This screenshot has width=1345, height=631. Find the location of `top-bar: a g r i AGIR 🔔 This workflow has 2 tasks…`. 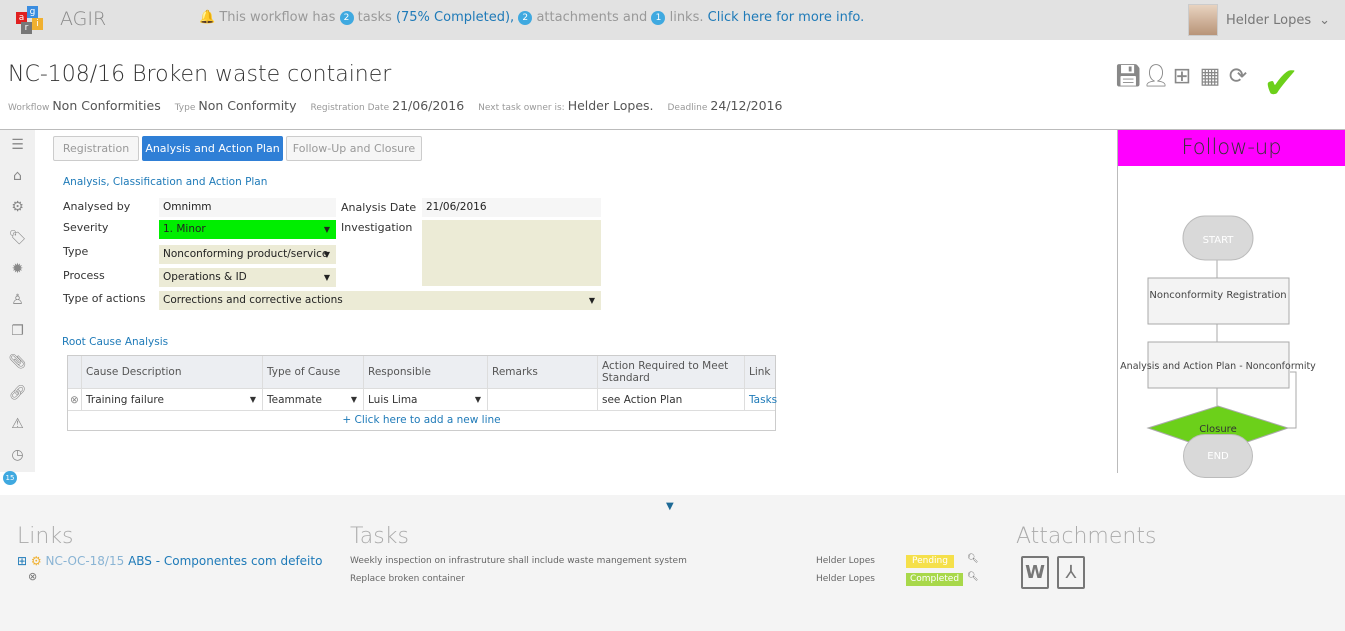

top-bar: a g r i AGIR 🔔 This workflow has 2 tasks… is located at coordinates (672, 20).